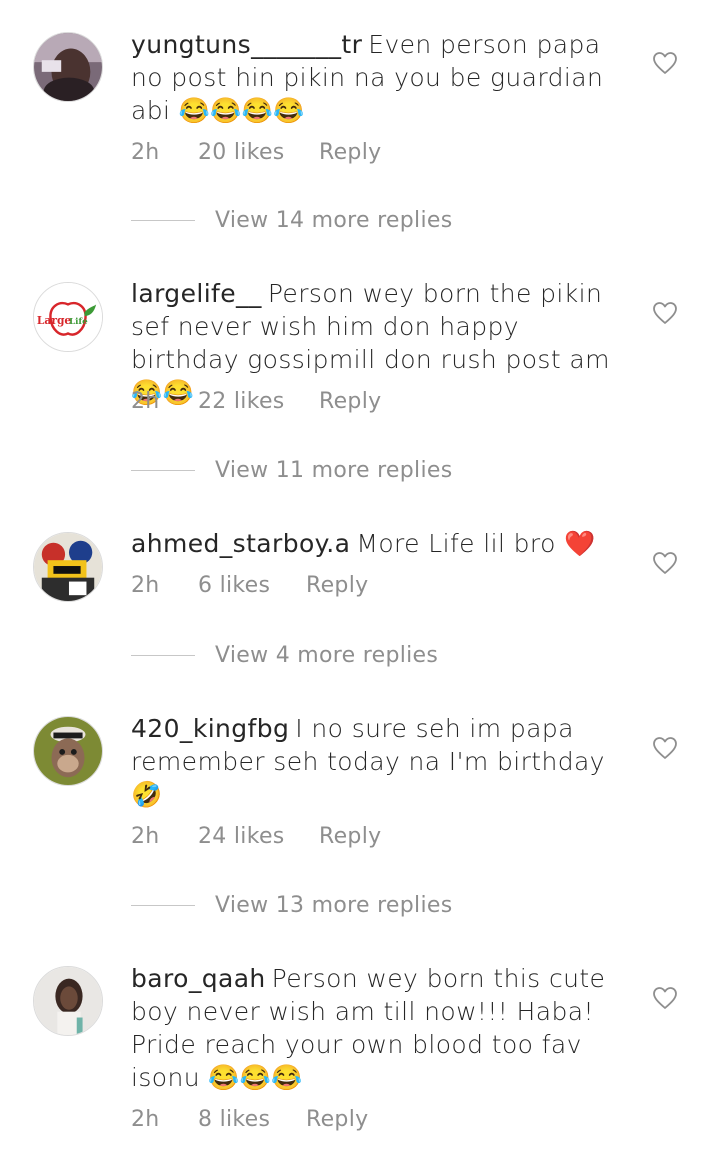  Describe the element at coordinates (246, 44) in the screenshot. I see `username: yungtuns_______tr` at that location.